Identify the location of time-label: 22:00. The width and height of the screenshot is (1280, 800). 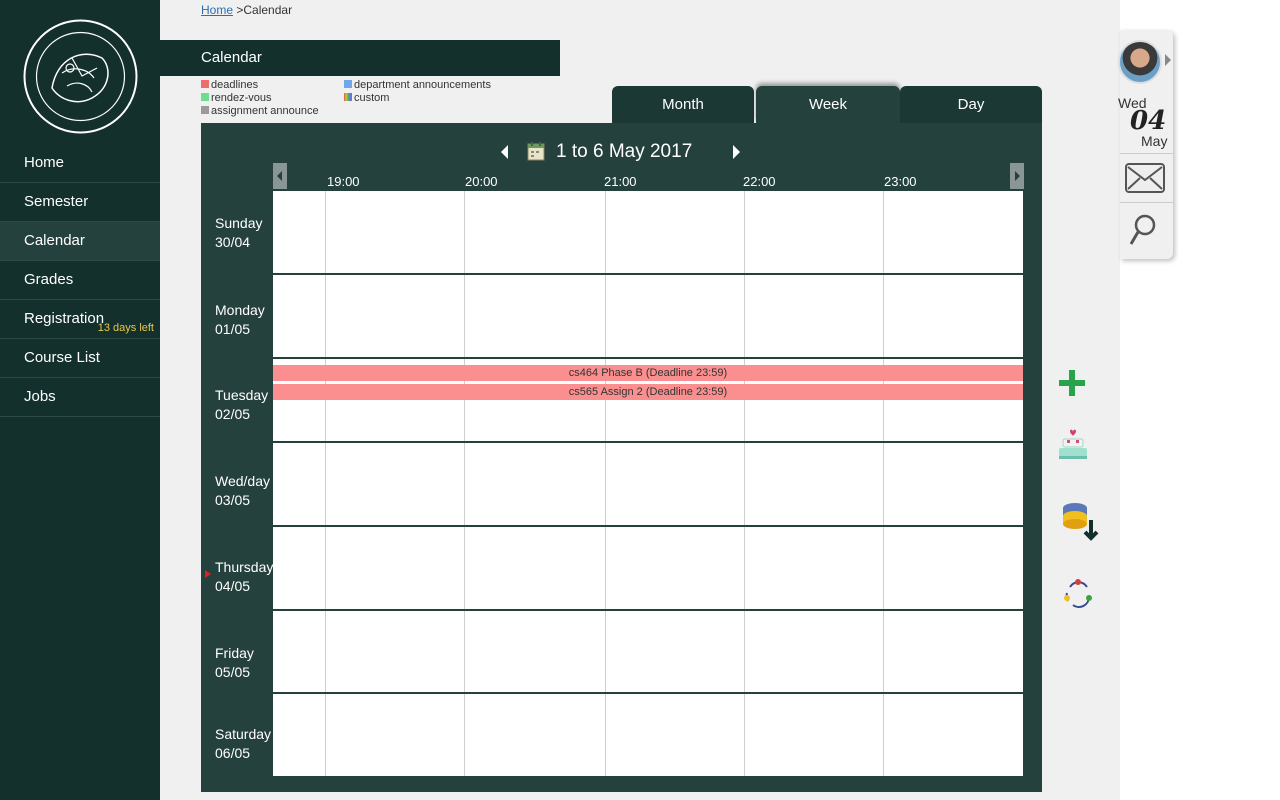
(759, 181).